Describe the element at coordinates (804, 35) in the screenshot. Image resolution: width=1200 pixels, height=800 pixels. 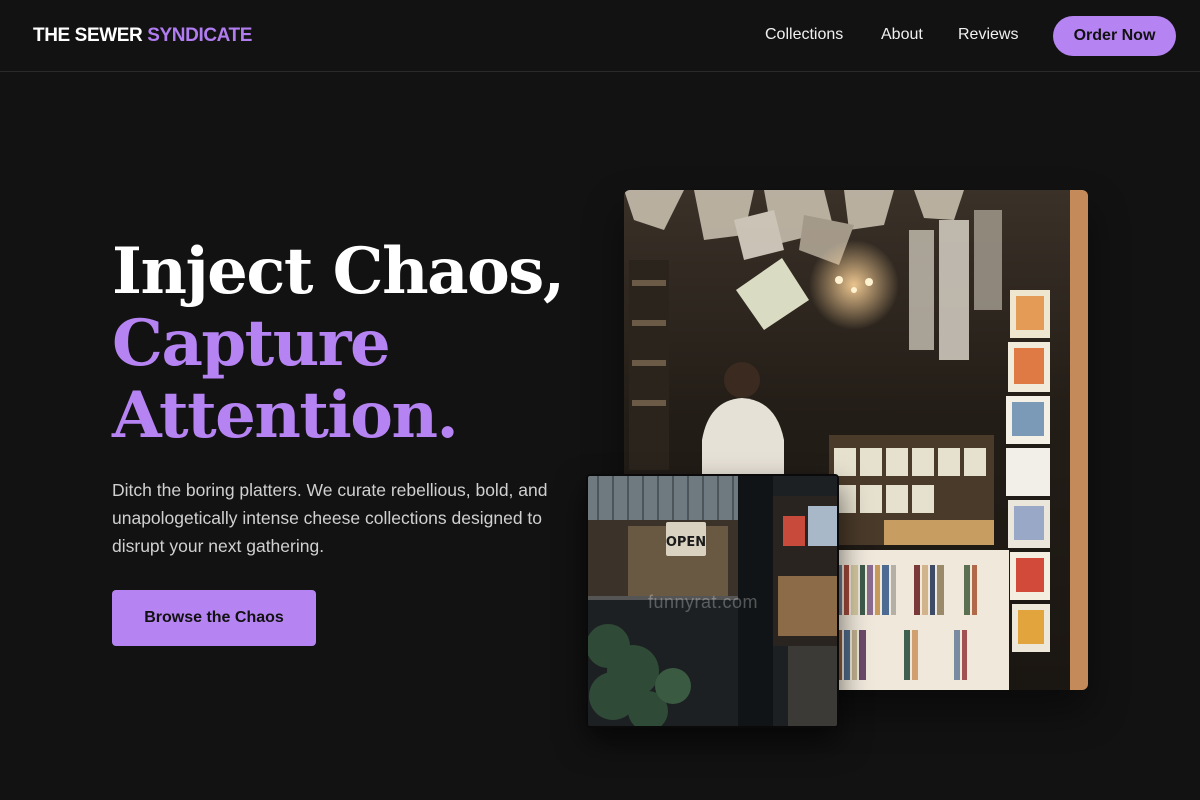
I see `nav-link-collections: Collections` at that location.